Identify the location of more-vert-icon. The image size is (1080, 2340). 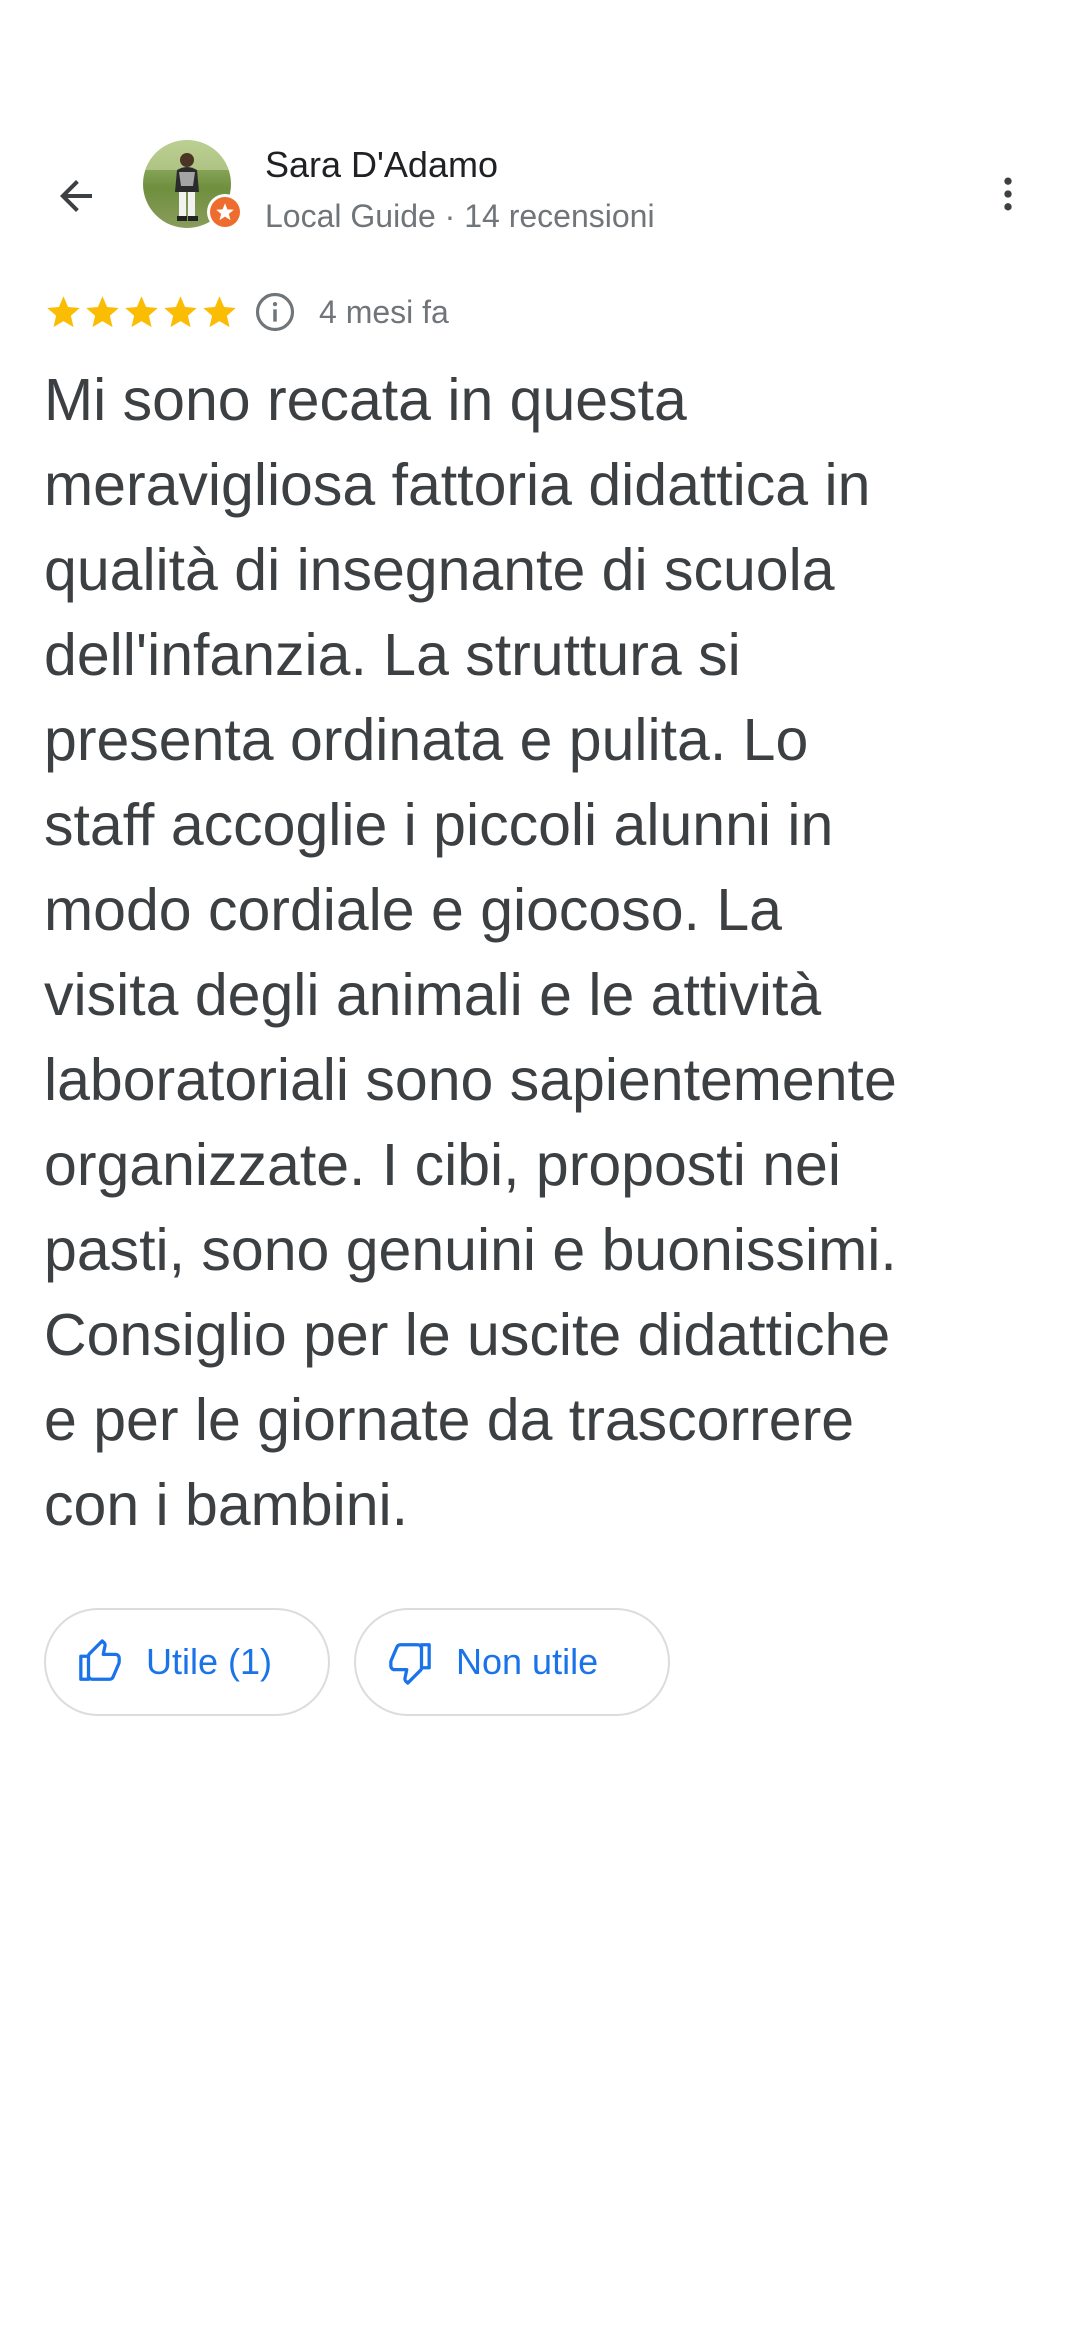
(1008, 194).